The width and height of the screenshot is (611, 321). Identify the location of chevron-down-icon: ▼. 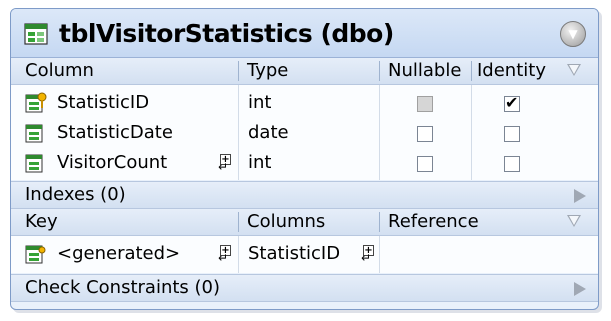
(573, 34).